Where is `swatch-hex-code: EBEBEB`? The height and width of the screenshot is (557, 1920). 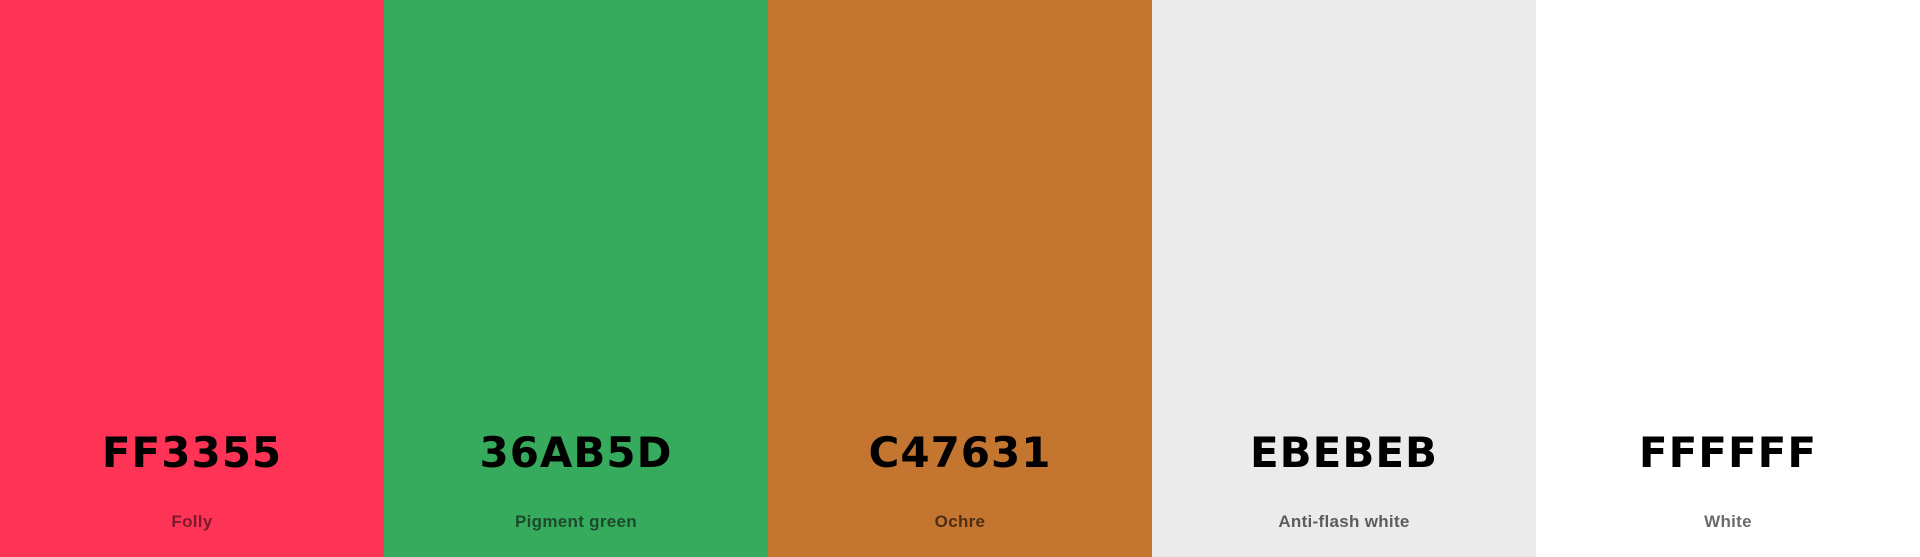
swatch-hex-code: EBEBEB is located at coordinates (1344, 452).